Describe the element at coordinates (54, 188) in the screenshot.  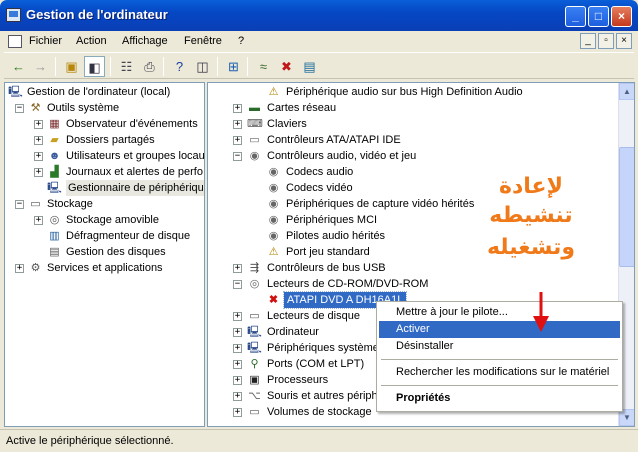
I see `device-manager-icon: 🖳` at that location.